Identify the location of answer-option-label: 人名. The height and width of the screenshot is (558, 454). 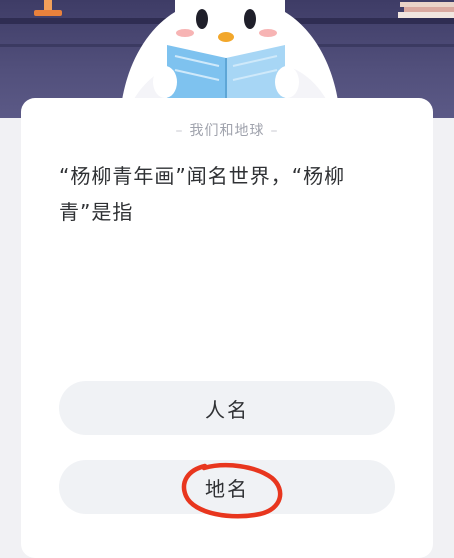
(227, 409).